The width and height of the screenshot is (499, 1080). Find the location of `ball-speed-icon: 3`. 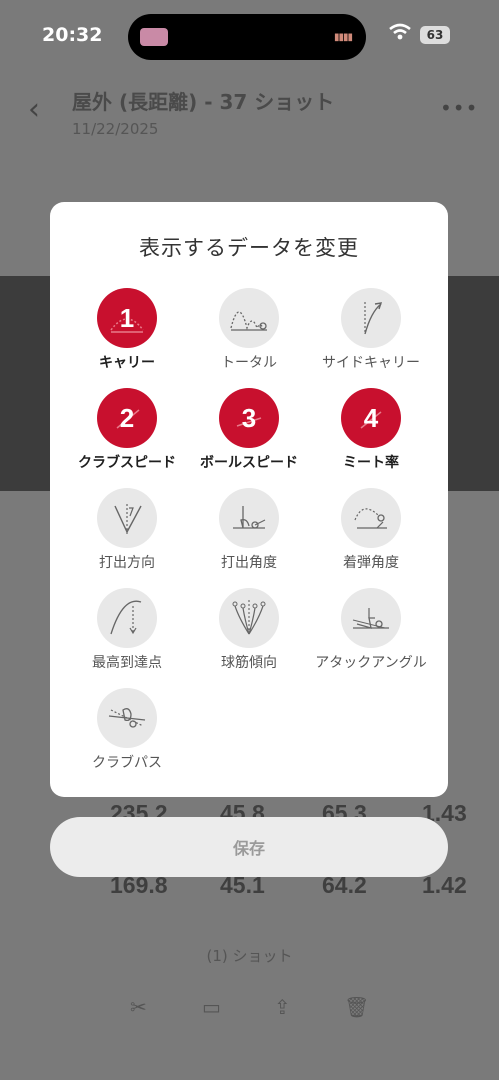

ball-speed-icon: 3 is located at coordinates (249, 418).